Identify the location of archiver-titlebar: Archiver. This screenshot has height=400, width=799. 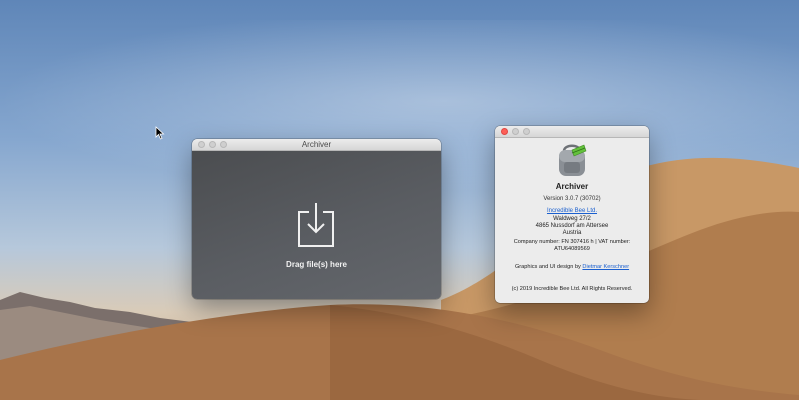
(316, 145).